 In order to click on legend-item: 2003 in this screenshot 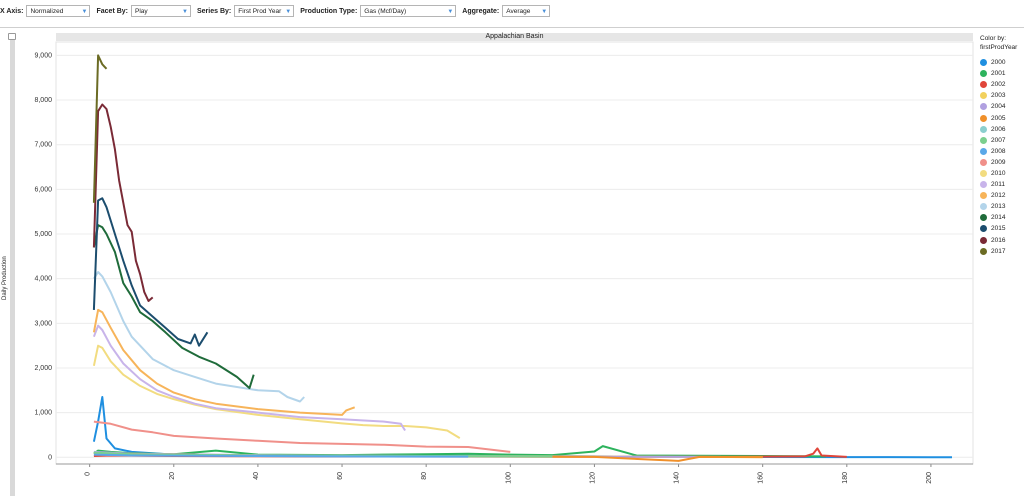, I will do `click(998, 95)`.